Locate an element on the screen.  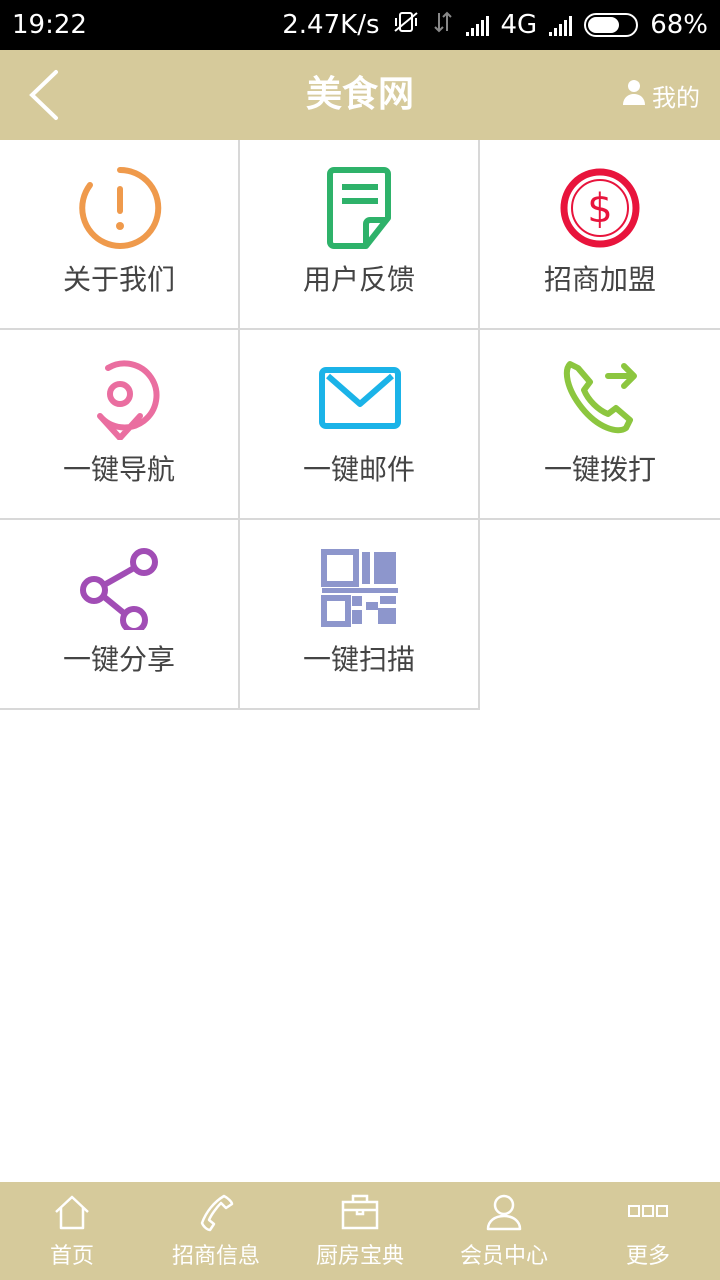
grid-item-franchise: $ 招商加盟 is located at coordinates (600, 235).